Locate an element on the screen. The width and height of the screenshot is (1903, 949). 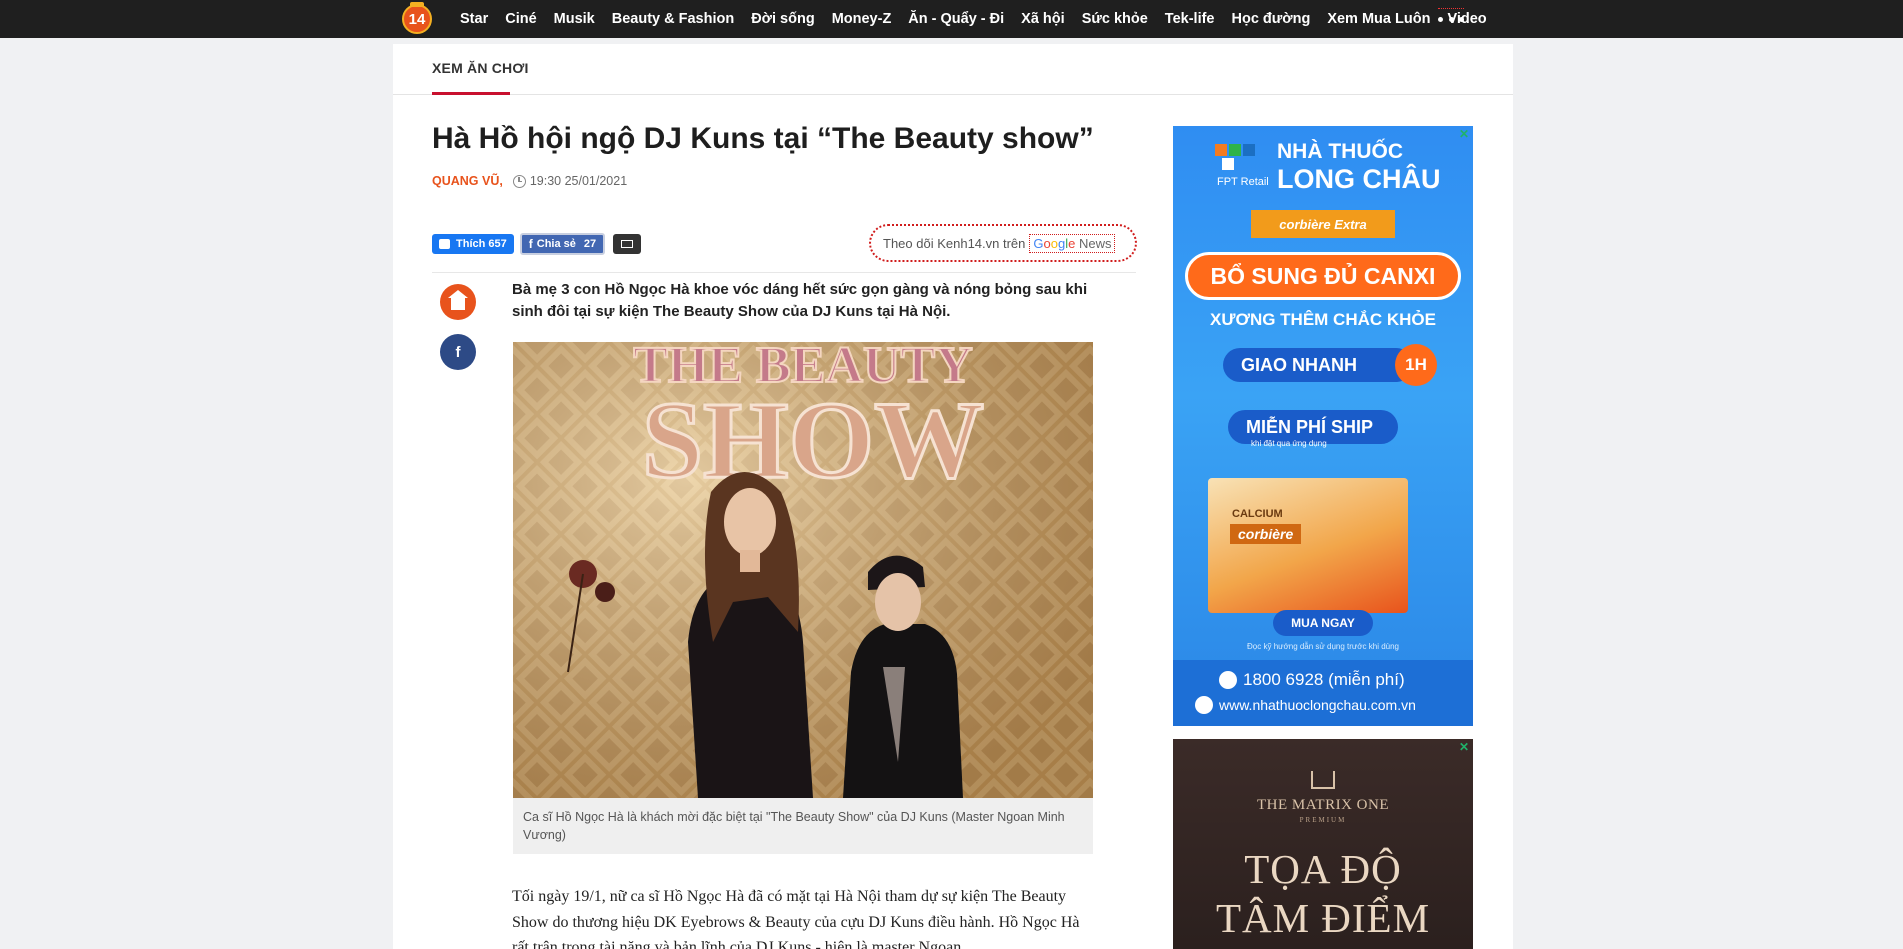
nav-item-cine: Ciné is located at coordinates (520, 19).